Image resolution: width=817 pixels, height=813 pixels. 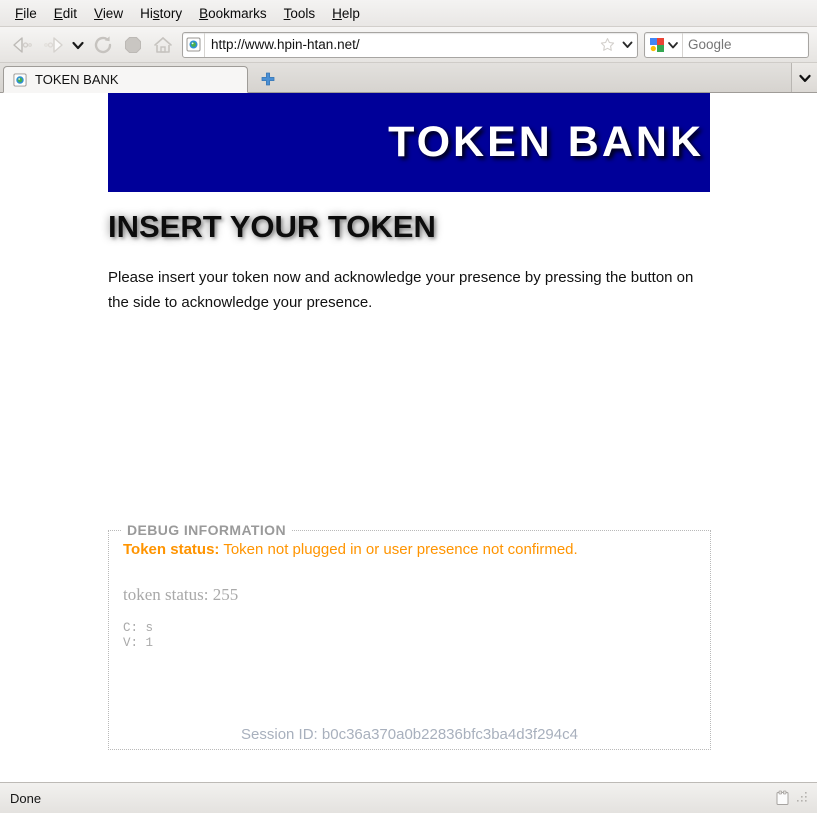 I want to click on home-icon, so click(x=163, y=45).